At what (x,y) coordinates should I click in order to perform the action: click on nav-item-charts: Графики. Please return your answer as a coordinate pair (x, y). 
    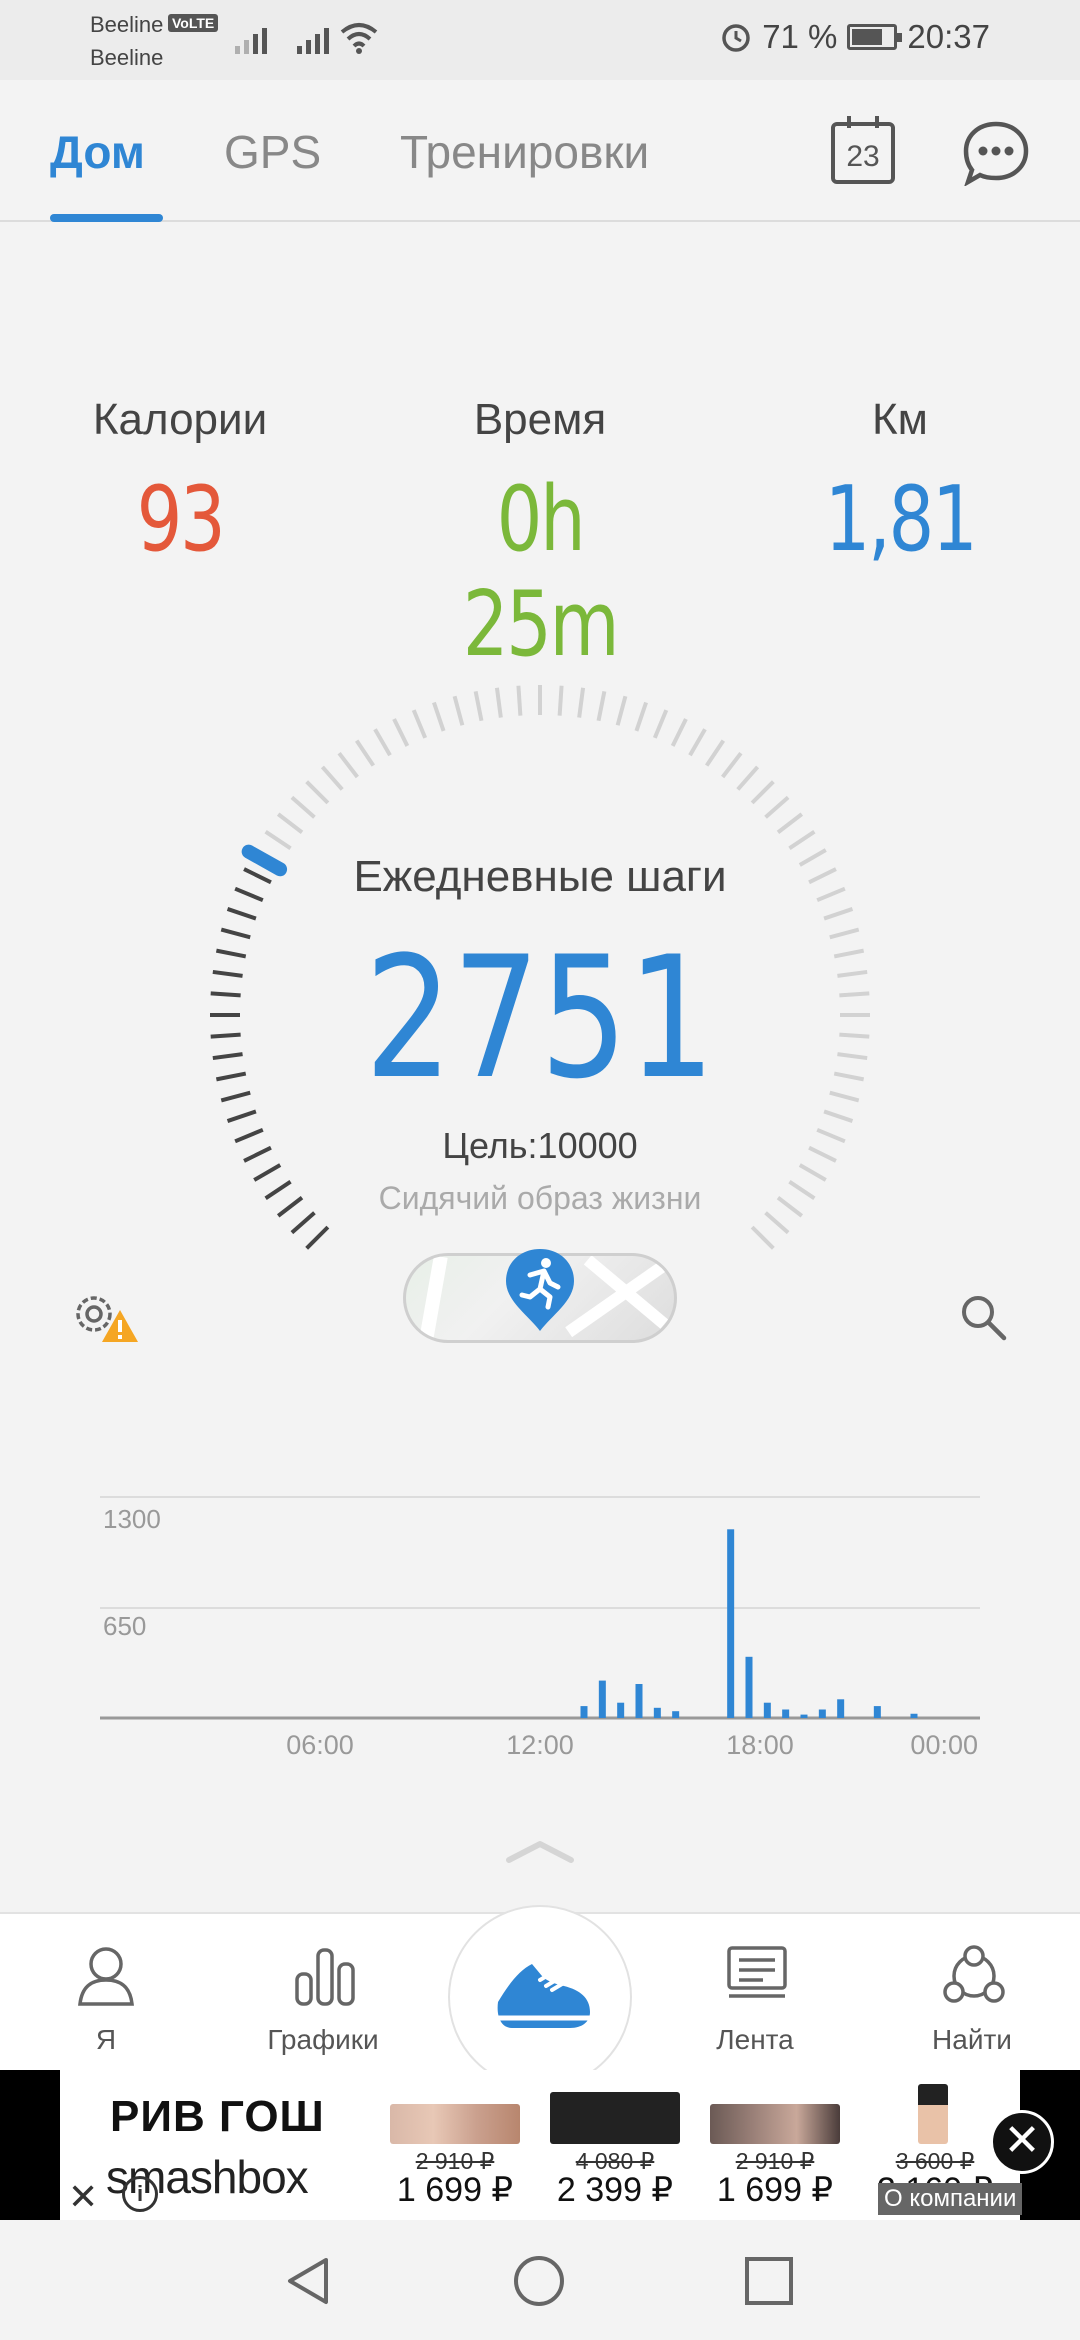
    Looking at the image, I should click on (323, 1993).